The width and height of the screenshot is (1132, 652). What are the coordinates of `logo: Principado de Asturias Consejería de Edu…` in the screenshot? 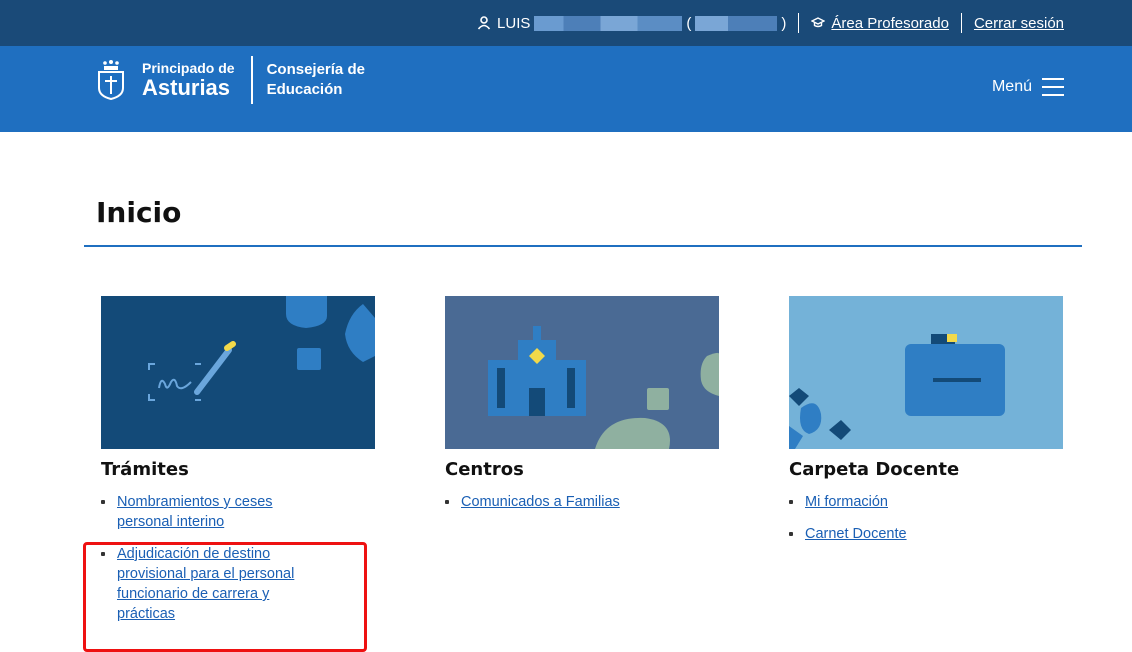 It's located at (230, 80).